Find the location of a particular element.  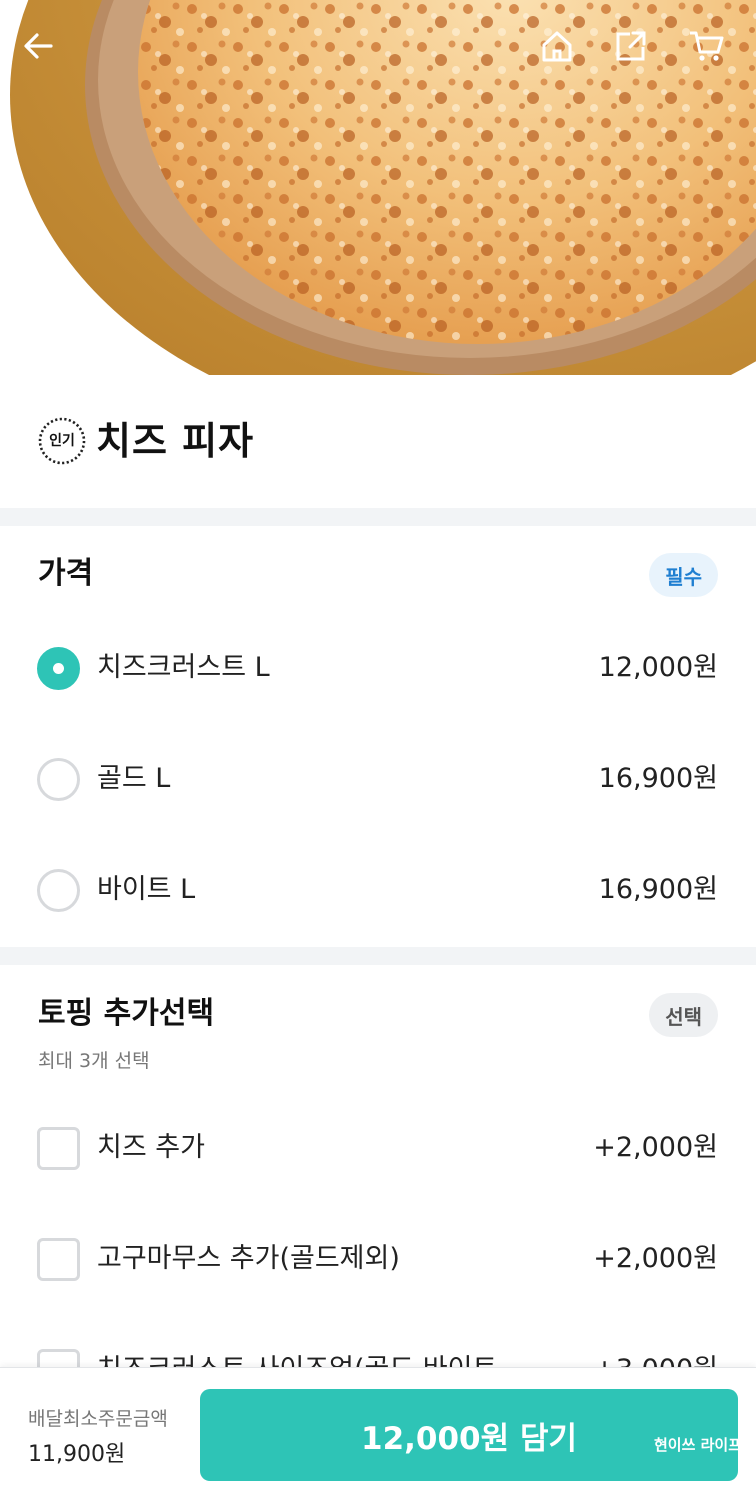

cart-button is located at coordinates (711, 52).